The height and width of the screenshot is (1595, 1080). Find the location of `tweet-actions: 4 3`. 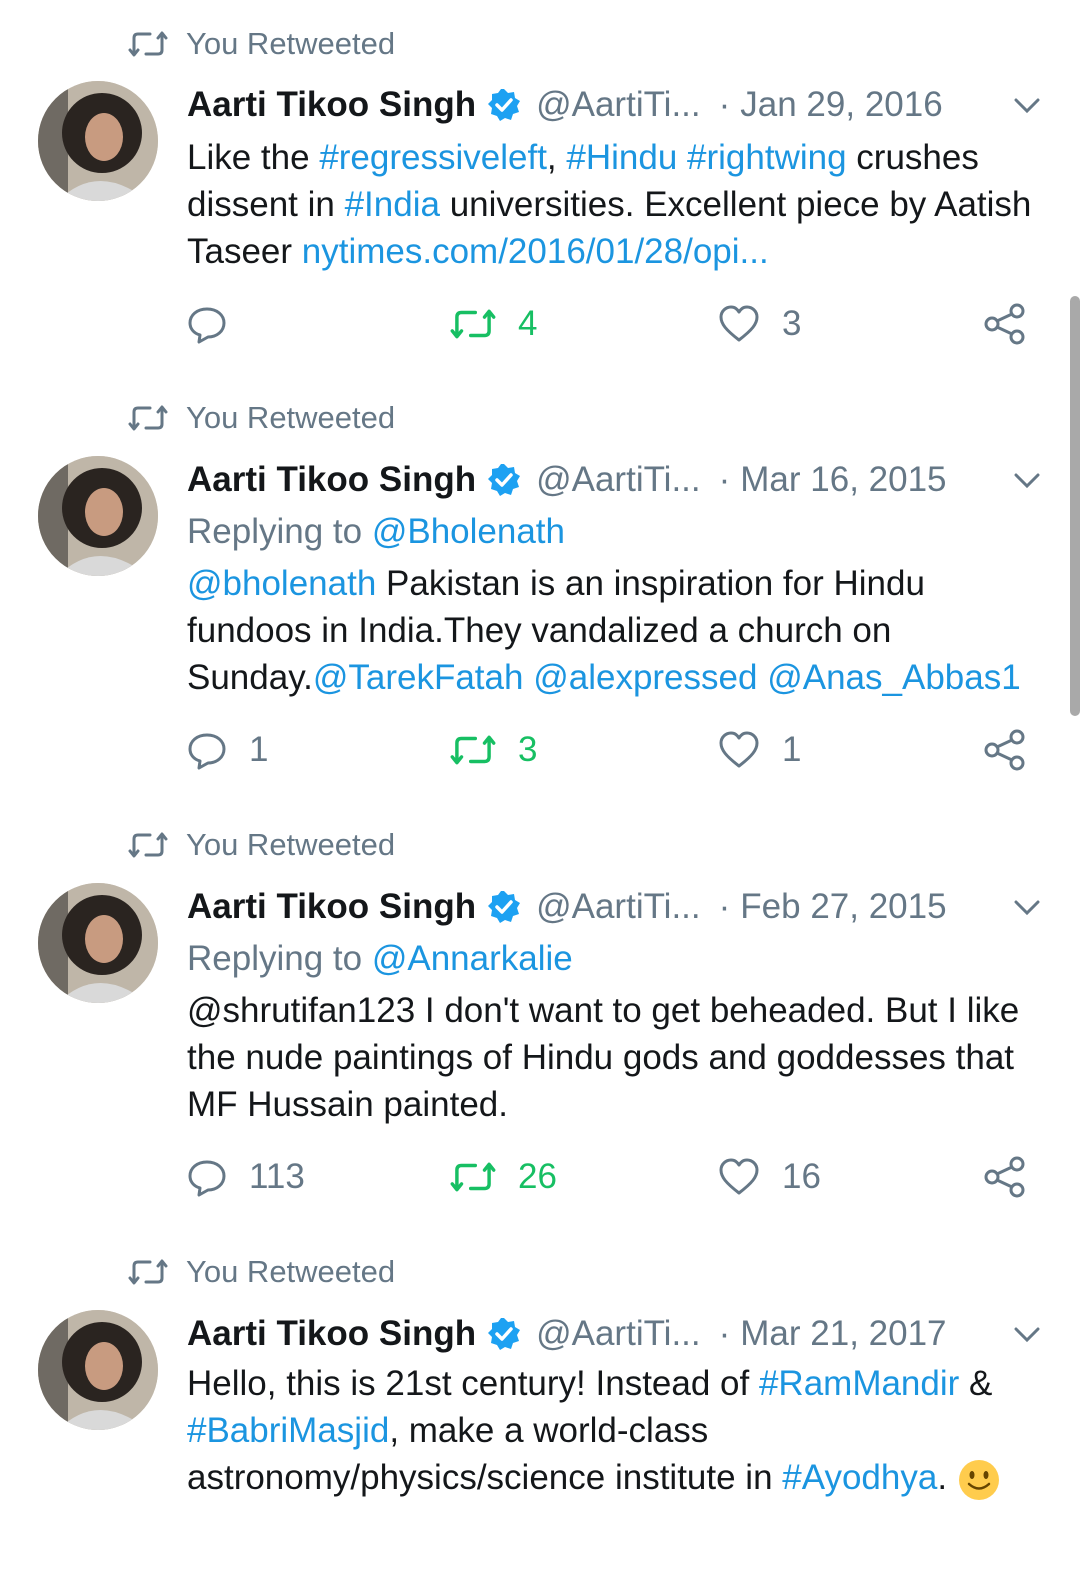

tweet-actions: 4 3 is located at coordinates (540, 324).